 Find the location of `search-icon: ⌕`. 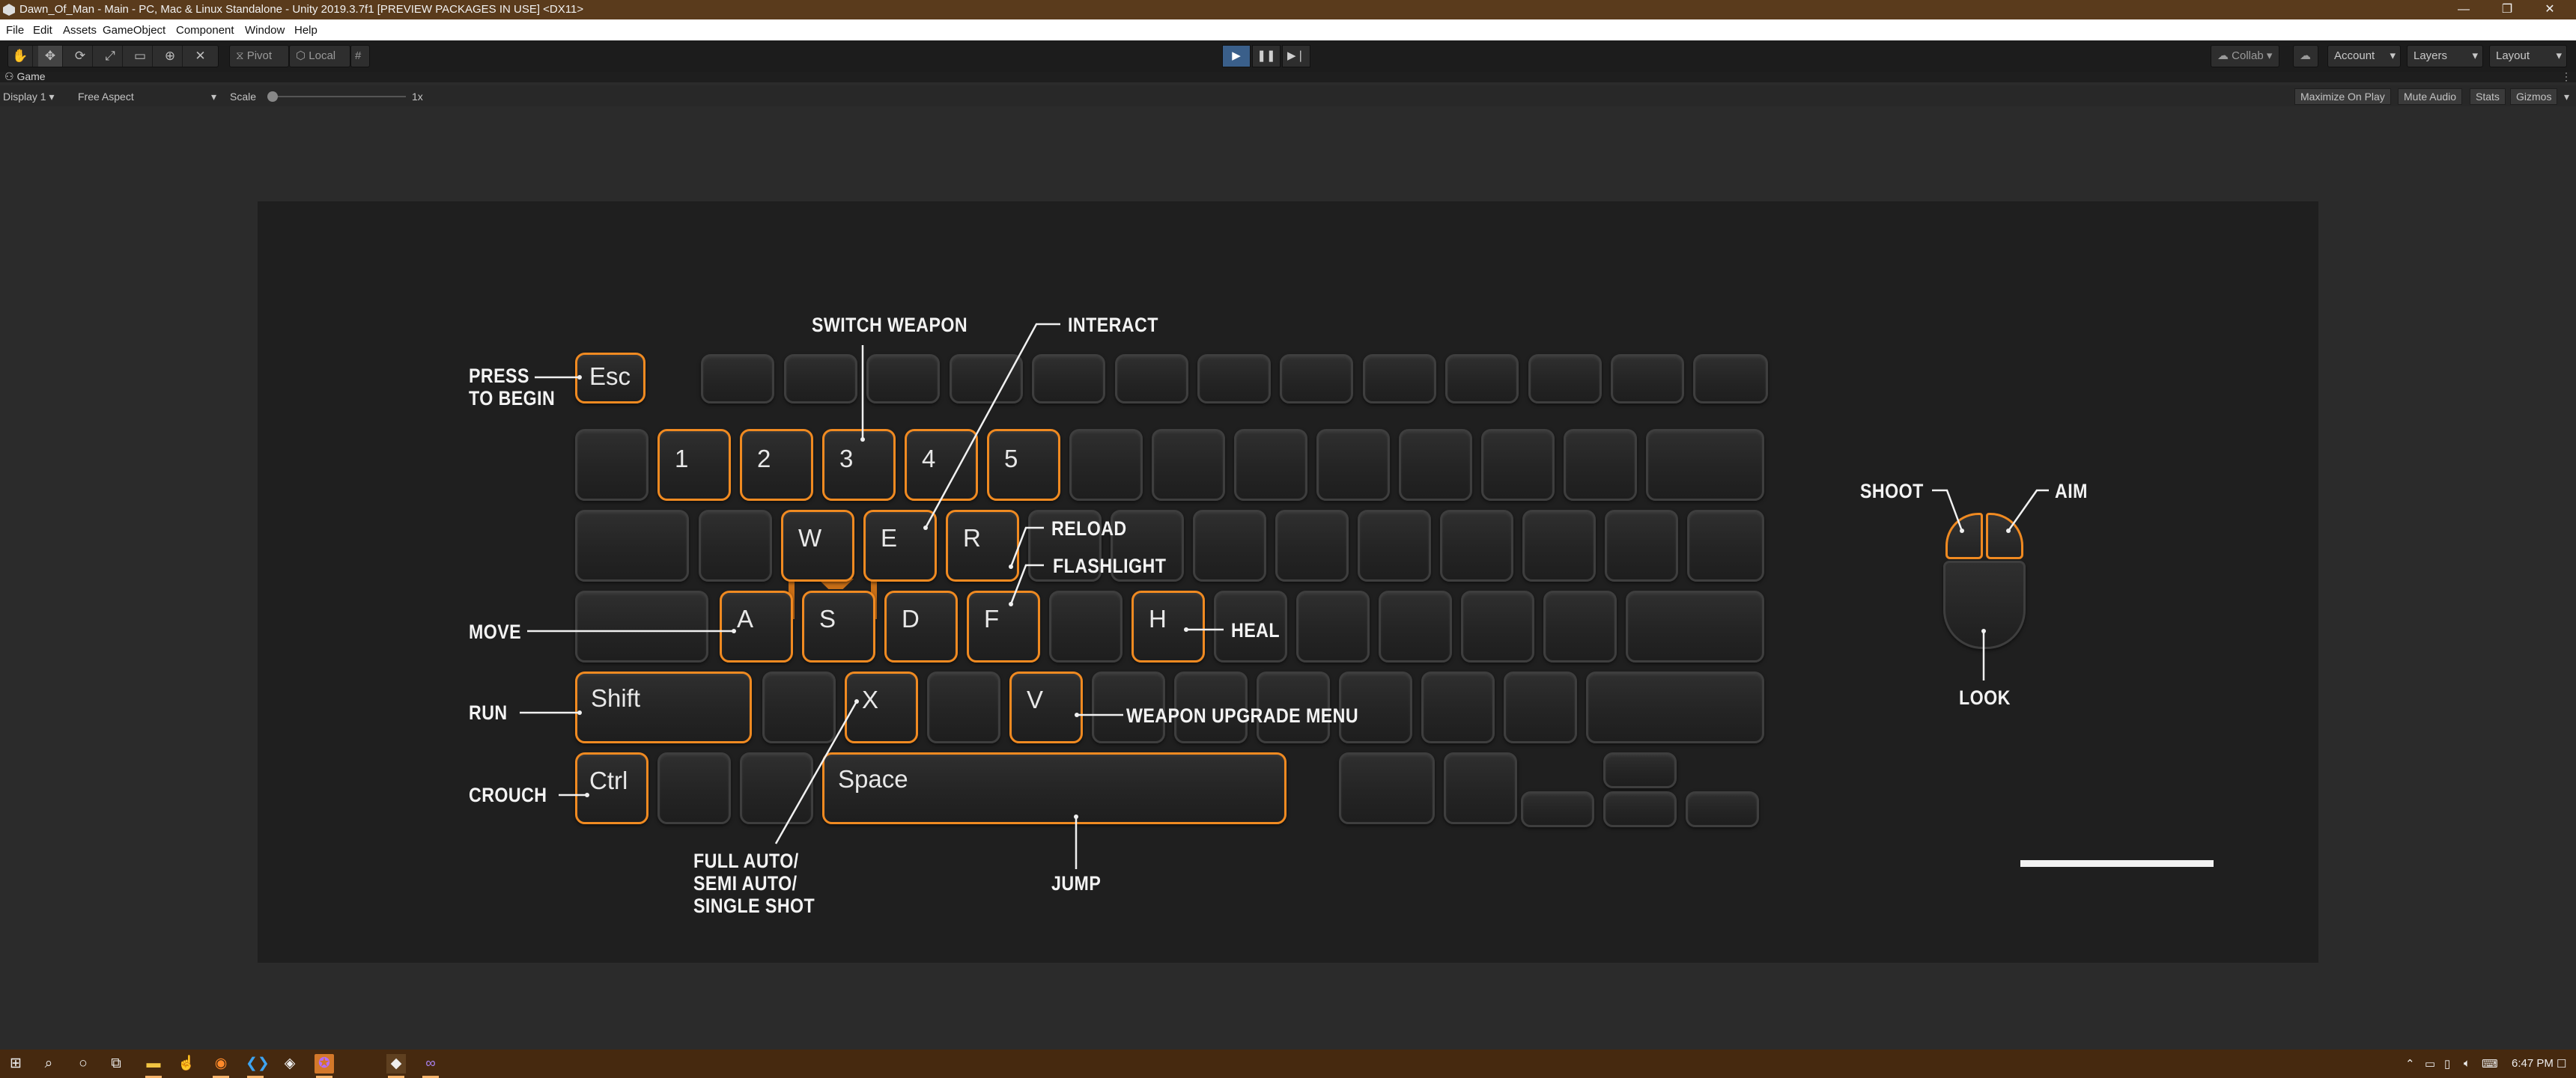

search-icon: ⌕ is located at coordinates (48, 1064).